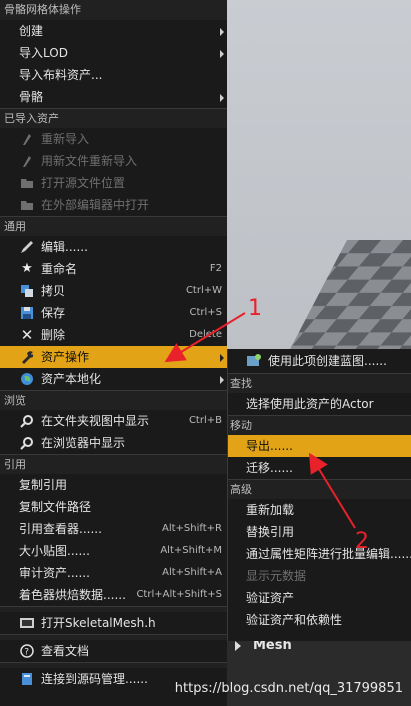 This screenshot has width=411, height=706. What do you see at coordinates (113, 226) in the screenshot?
I see `section-header: 通用` at bounding box center [113, 226].